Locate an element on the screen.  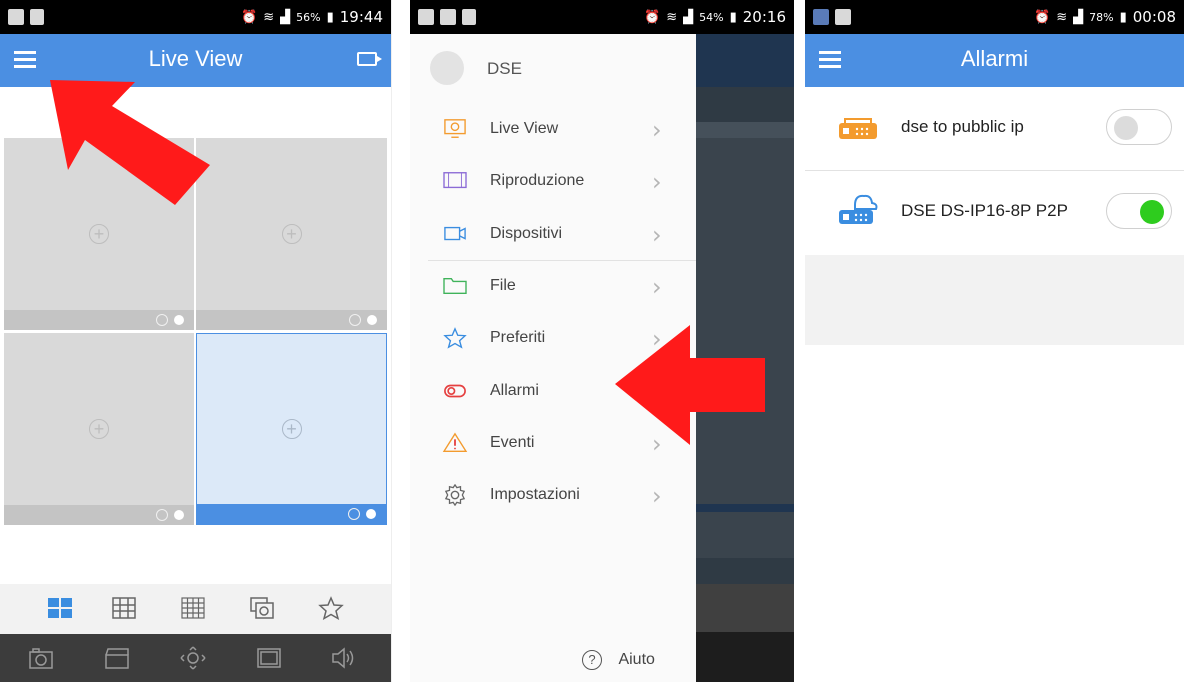
menu-item-live-view: Live View › is located at coordinates (553, 130).